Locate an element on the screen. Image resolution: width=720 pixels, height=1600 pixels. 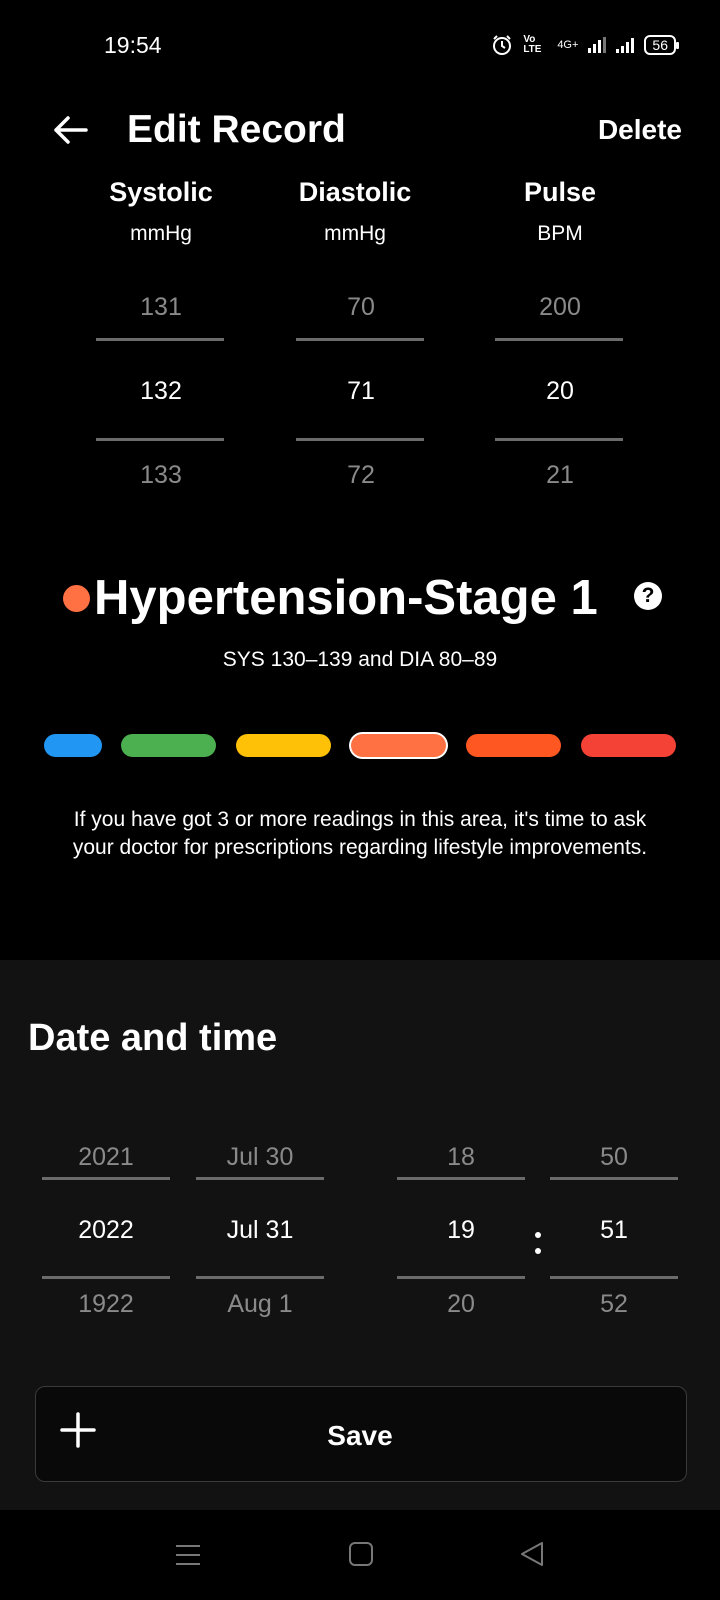
systolic-next: 133 is located at coordinates (161, 475).